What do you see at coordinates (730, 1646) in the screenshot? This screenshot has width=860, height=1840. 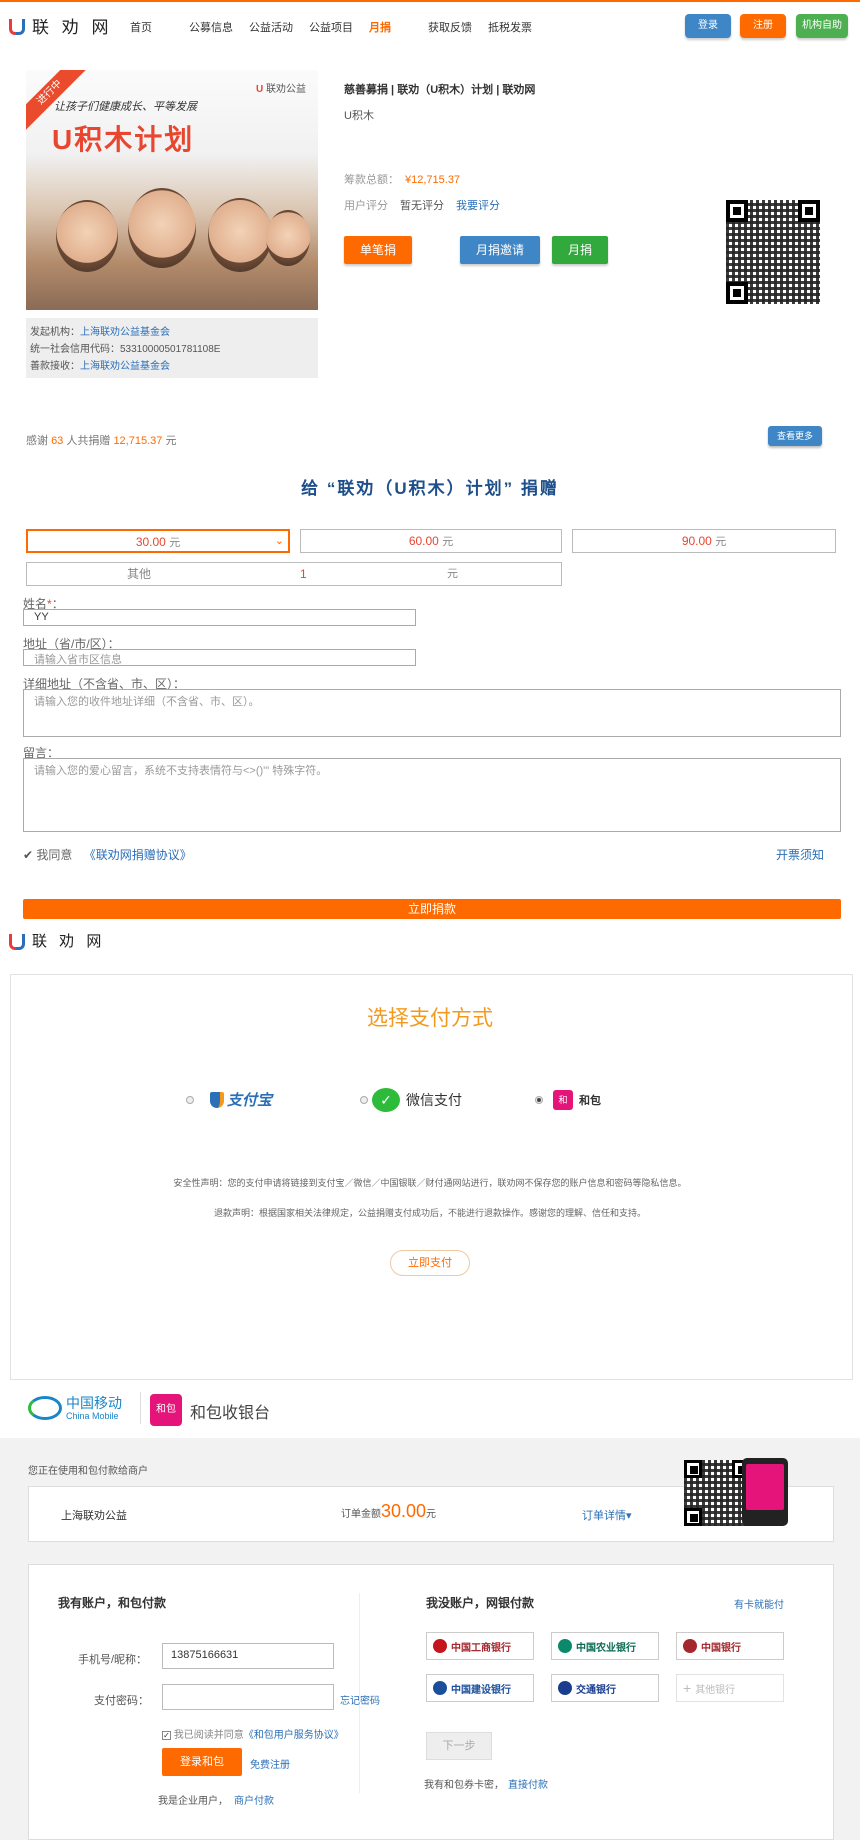 I see `bank-boc: 中国银行` at bounding box center [730, 1646].